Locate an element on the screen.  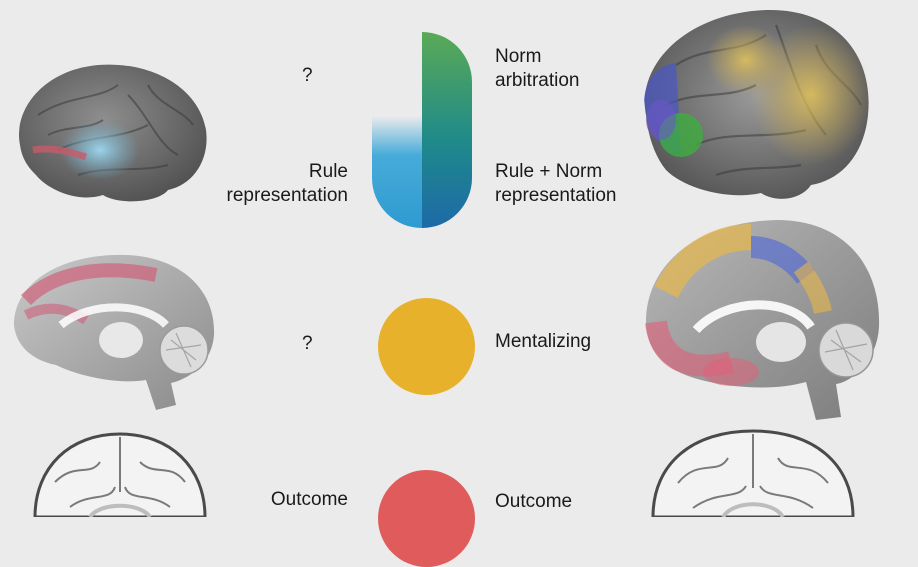
left-medial-brain is located at coordinates (113, 330).